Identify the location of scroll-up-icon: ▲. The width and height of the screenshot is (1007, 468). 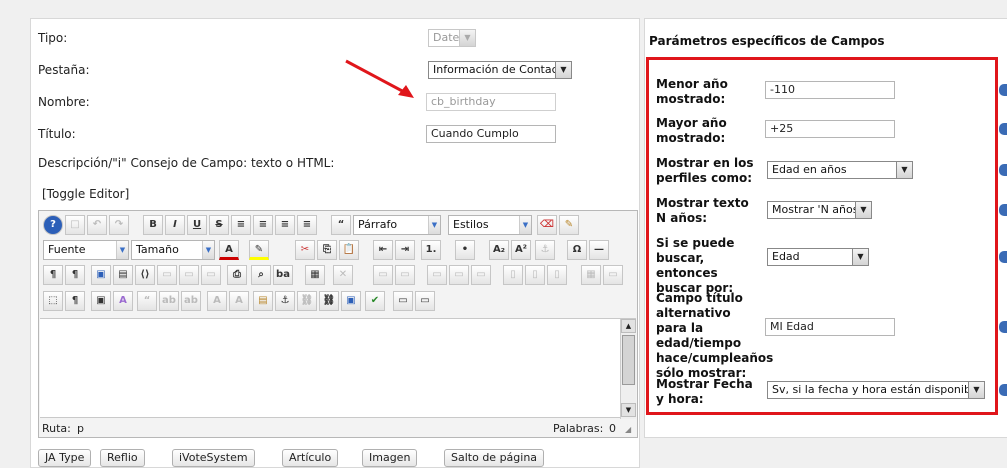
(628, 326).